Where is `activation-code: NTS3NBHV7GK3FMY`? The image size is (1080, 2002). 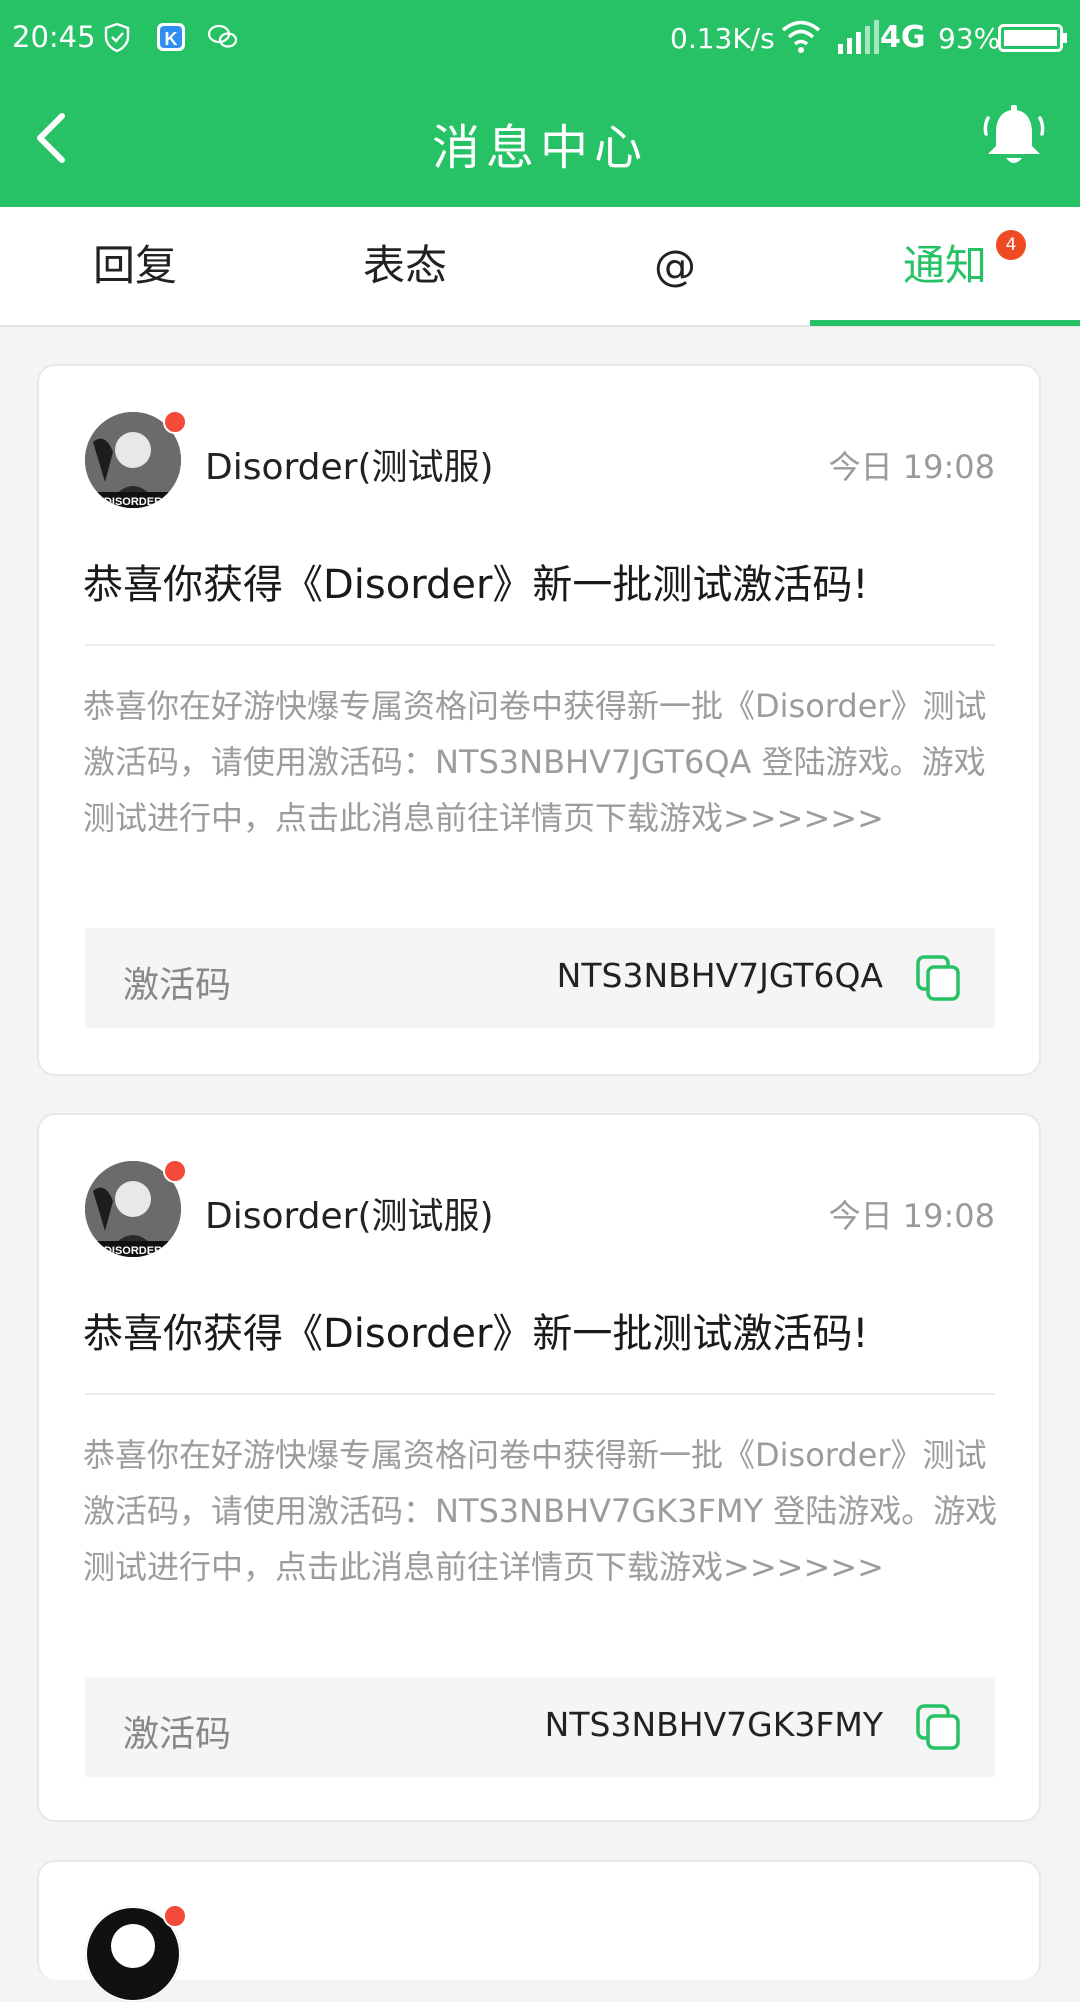 activation-code: NTS3NBHV7GK3FMY is located at coordinates (713, 1724).